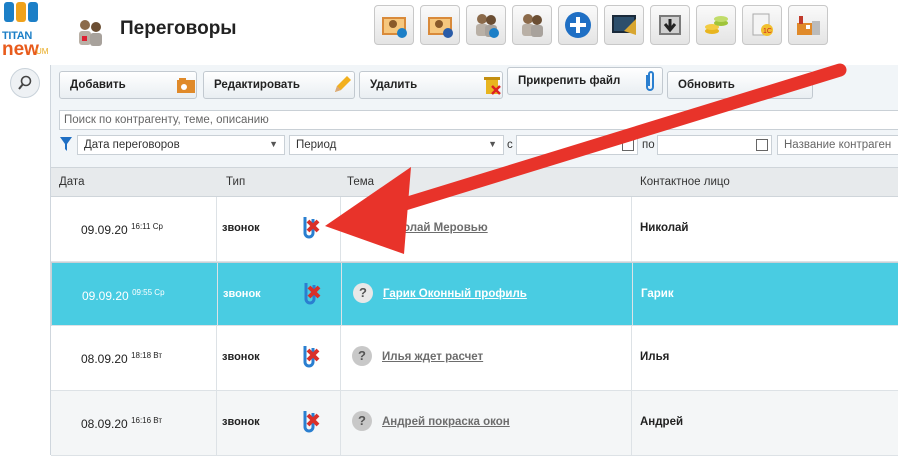 The height and width of the screenshot is (456, 898). Describe the element at coordinates (147, 420) in the screenshot. I see `row-time: 16:16 Вт` at that location.